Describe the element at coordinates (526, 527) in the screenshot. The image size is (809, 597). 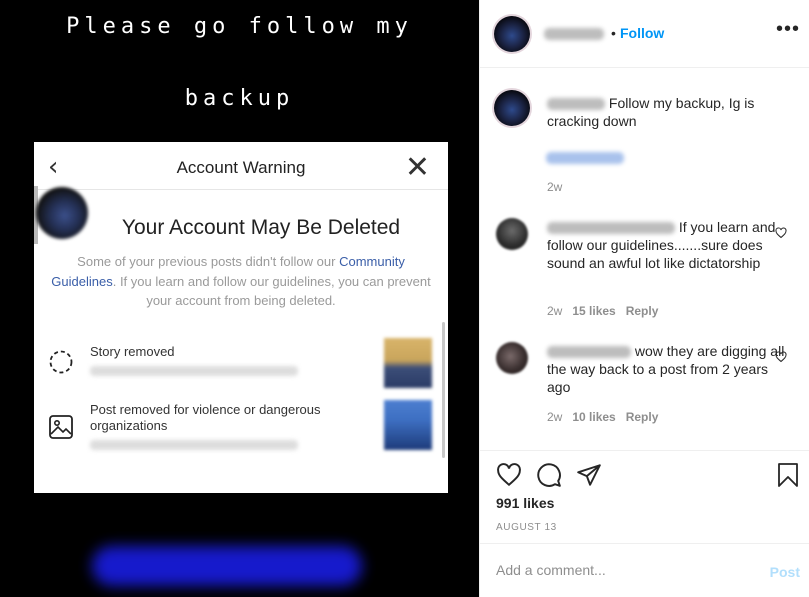
I see `post-date: AUGUST 13` at that location.